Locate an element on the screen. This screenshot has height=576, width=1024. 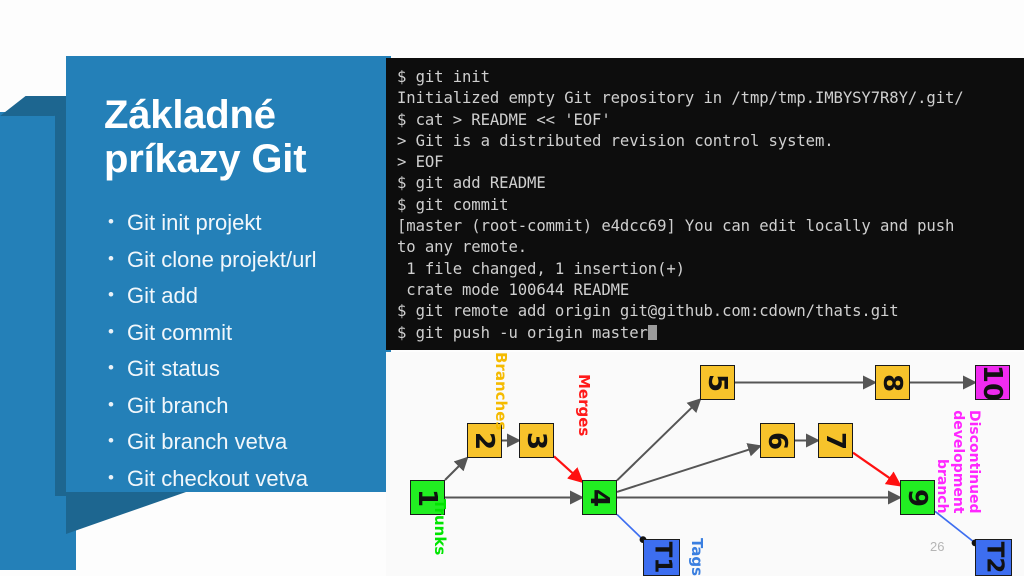
list-item: Git clone projekt/url is located at coordinates (253, 260).